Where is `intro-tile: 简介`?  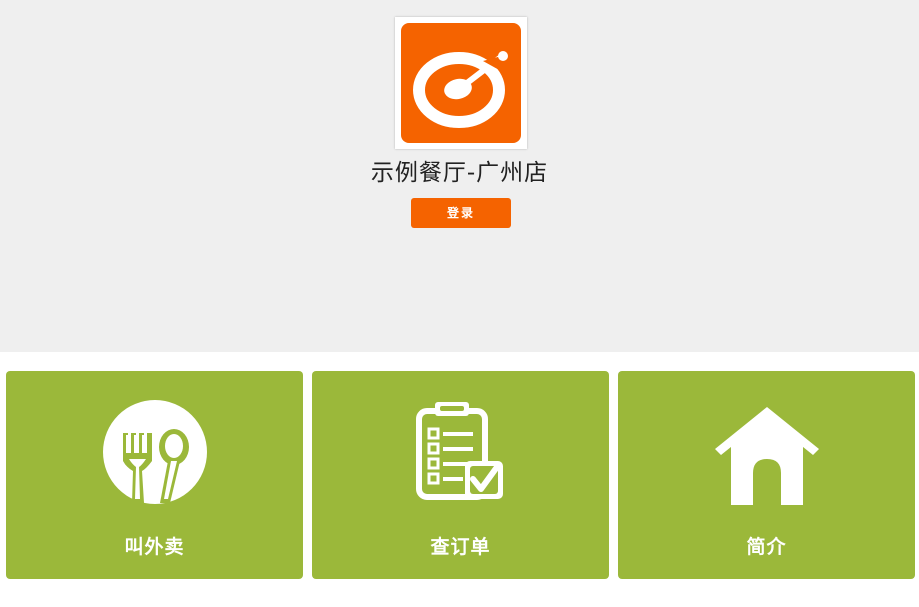 intro-tile: 简介 is located at coordinates (766, 475).